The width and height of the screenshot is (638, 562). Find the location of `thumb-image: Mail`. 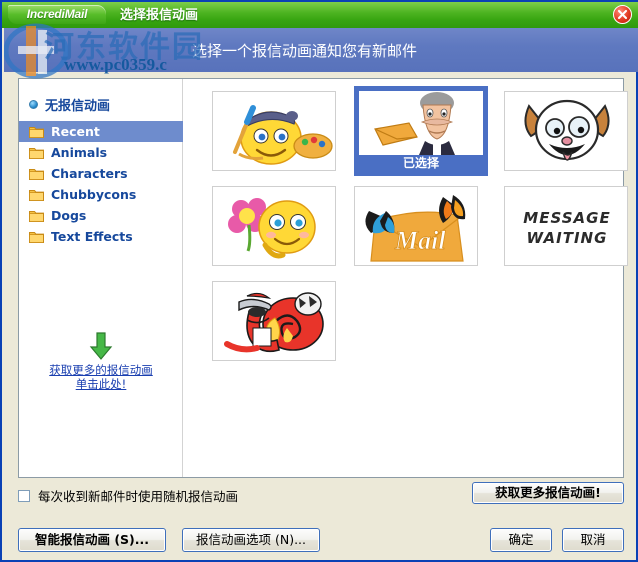

thumb-image: Mail is located at coordinates (416, 226).